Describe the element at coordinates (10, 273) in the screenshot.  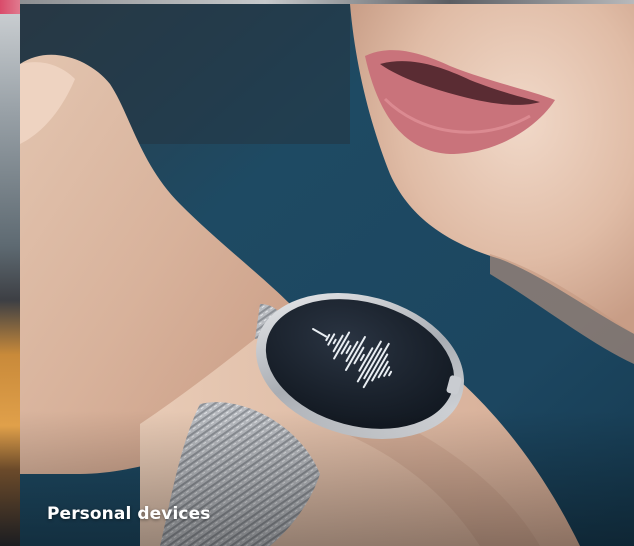
I see `previous-card-sliver` at that location.